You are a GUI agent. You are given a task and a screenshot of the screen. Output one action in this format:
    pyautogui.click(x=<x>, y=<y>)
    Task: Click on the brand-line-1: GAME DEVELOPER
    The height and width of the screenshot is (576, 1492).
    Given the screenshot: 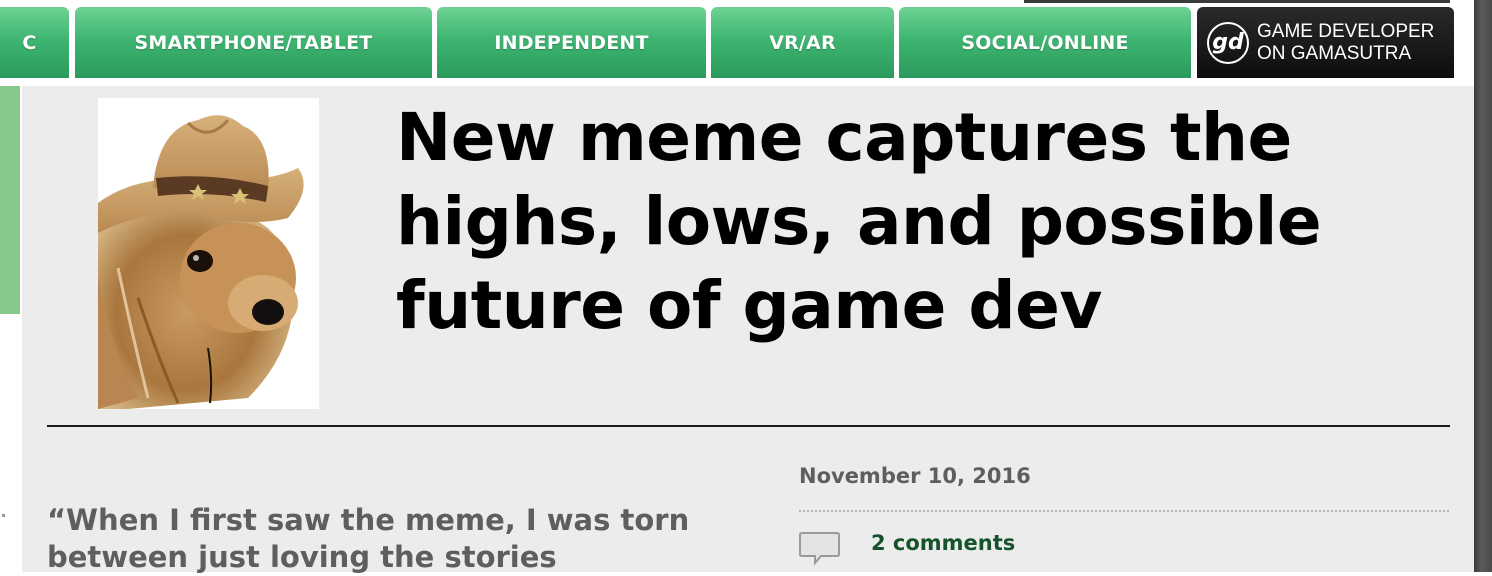 What is the action you would take?
    pyautogui.click(x=1346, y=31)
    